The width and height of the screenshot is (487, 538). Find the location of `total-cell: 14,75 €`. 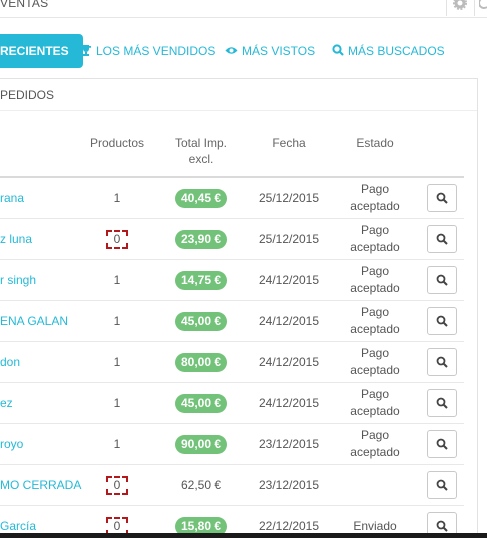

total-cell: 14,75 € is located at coordinates (201, 280).